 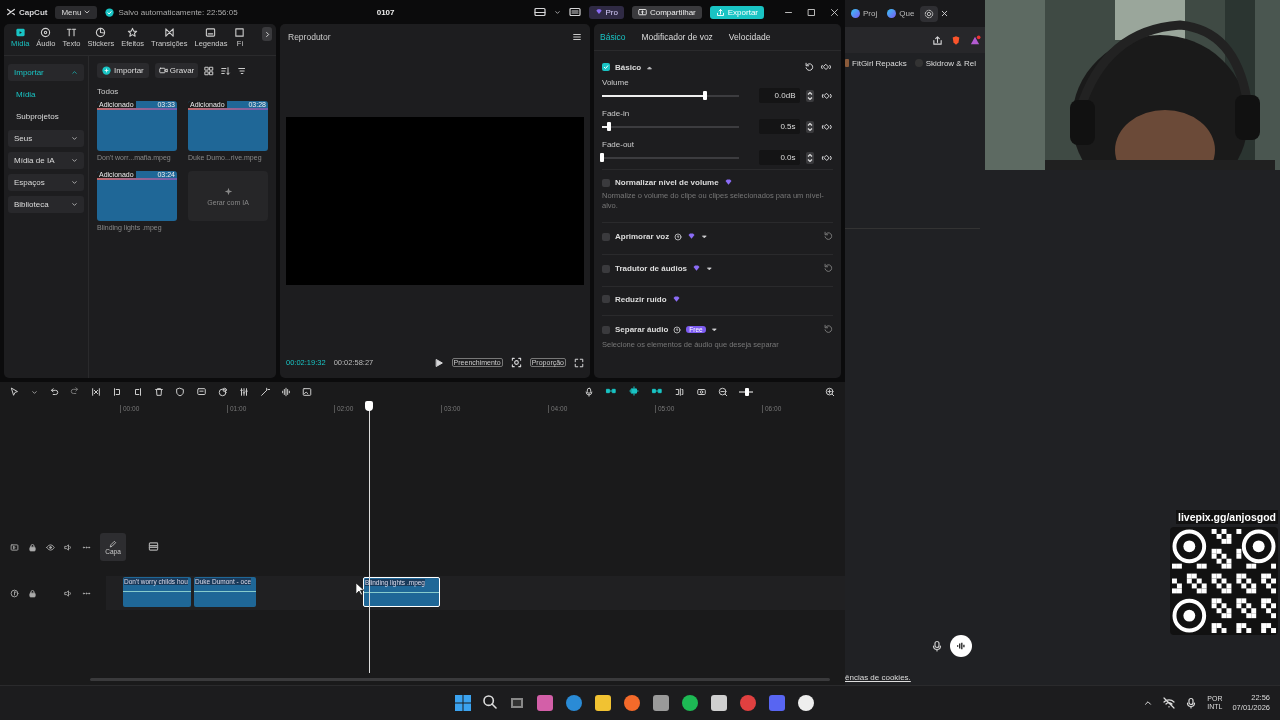 What do you see at coordinates (46, 72) in the screenshot?
I see `sidebar-group: Importar` at bounding box center [46, 72].